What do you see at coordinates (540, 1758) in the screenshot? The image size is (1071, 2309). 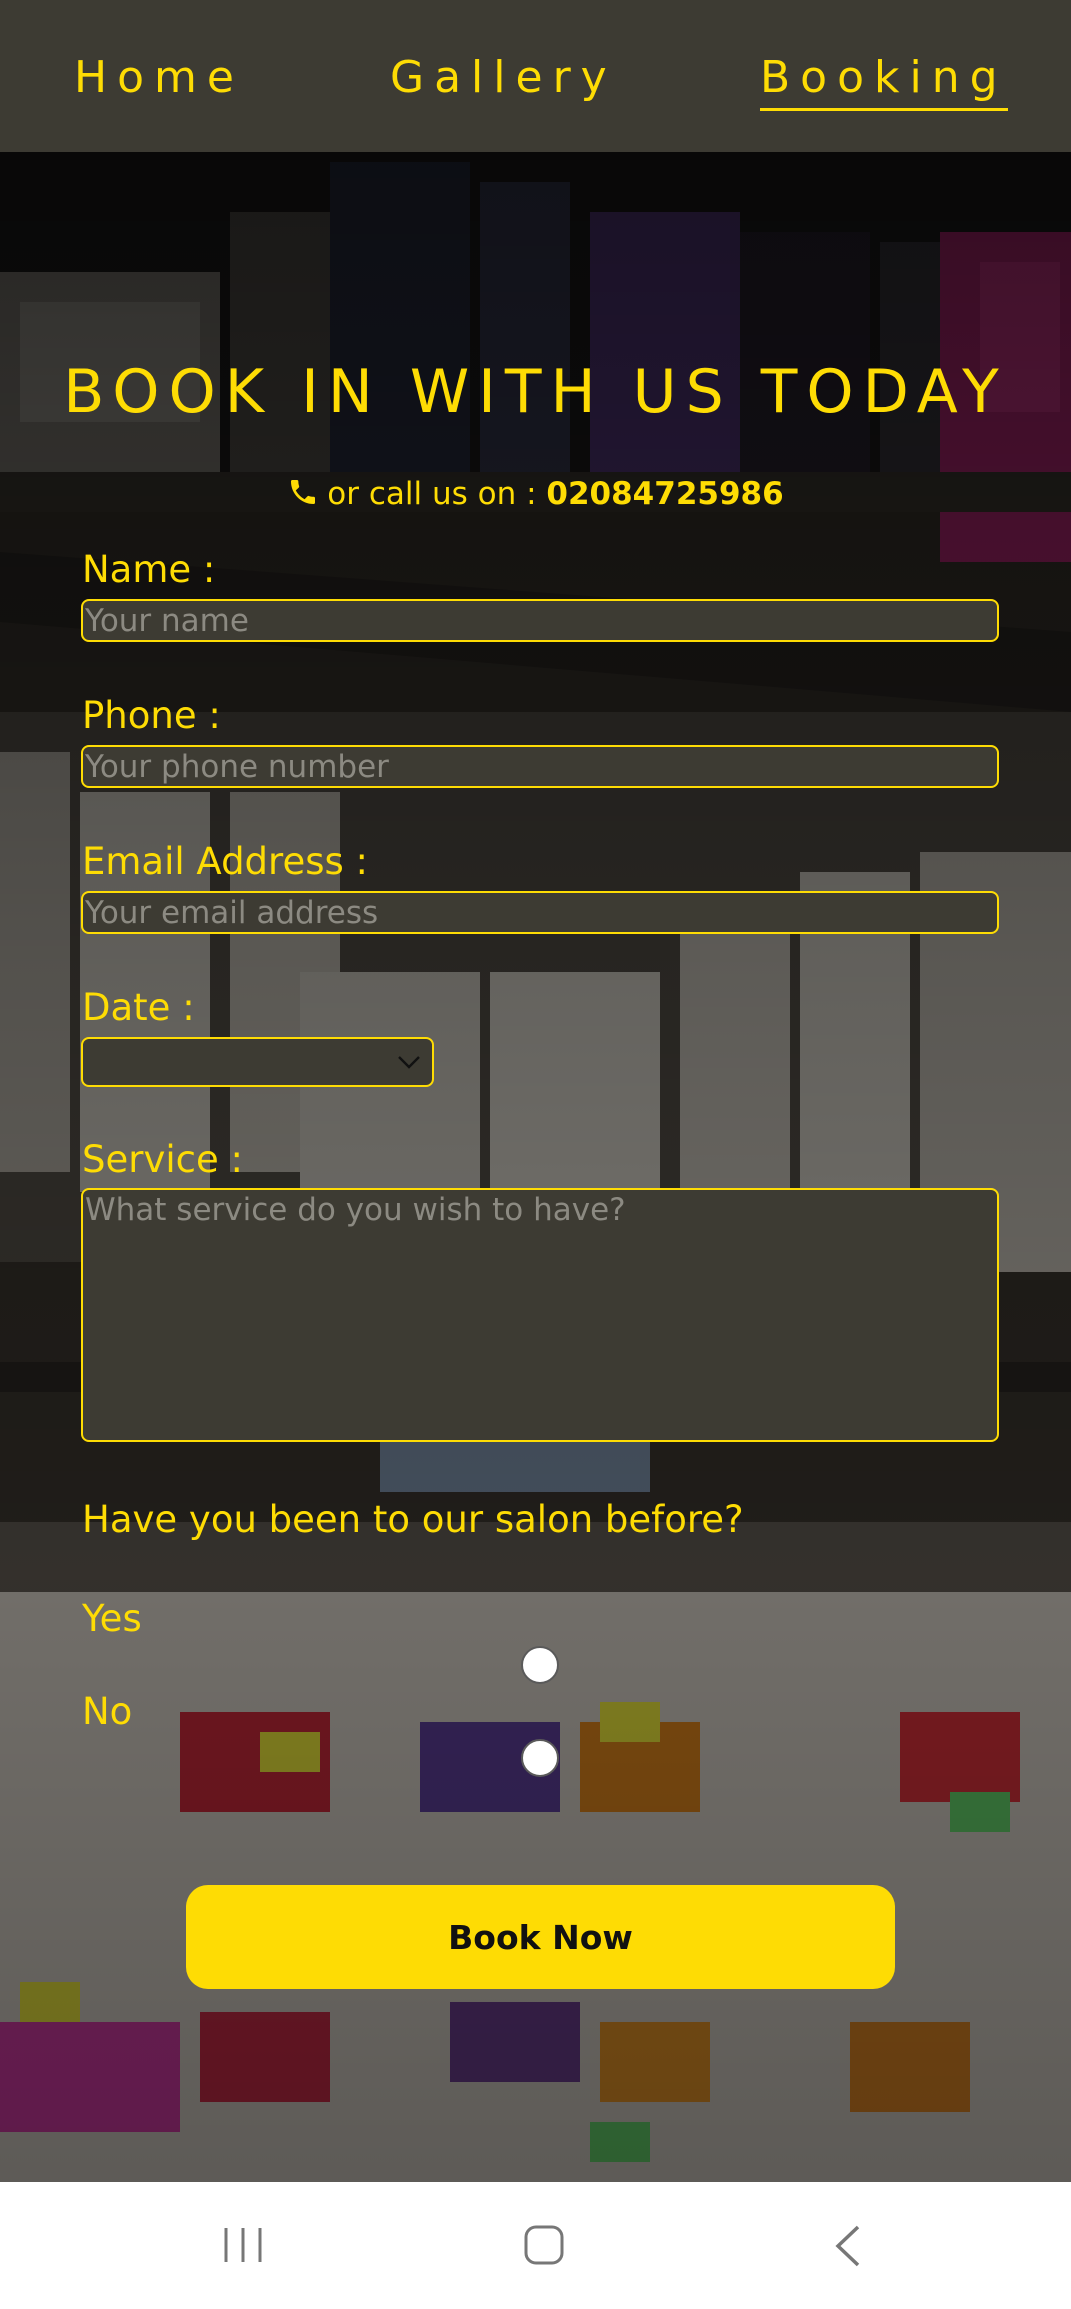 I see `radio-no` at bounding box center [540, 1758].